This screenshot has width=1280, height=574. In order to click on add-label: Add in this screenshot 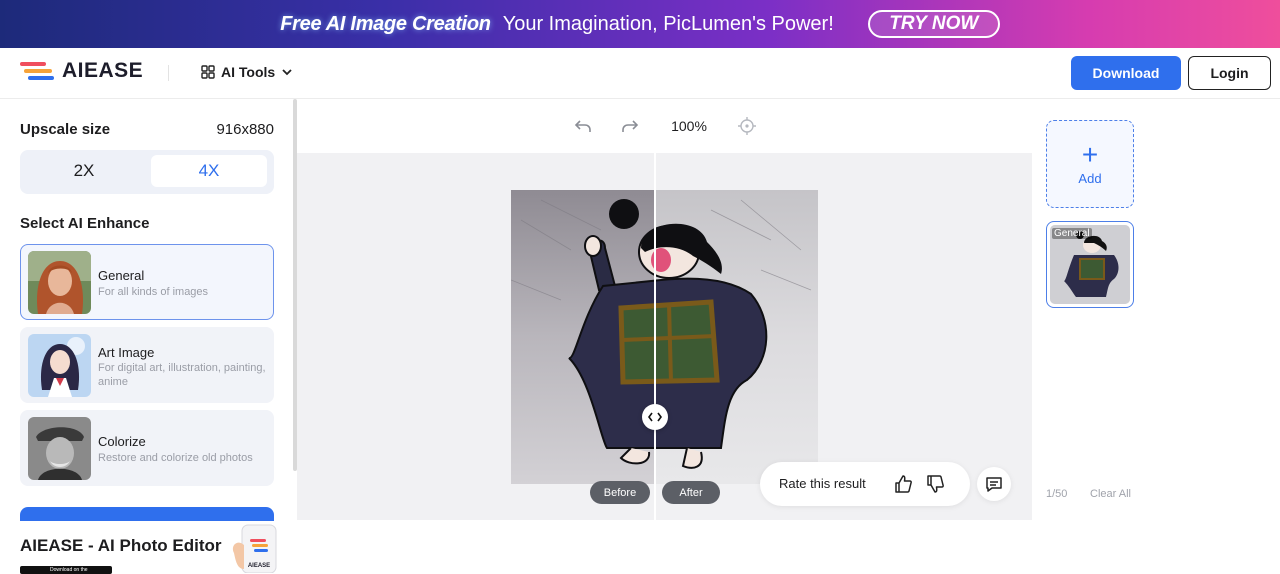, I will do `click(1090, 178)`.